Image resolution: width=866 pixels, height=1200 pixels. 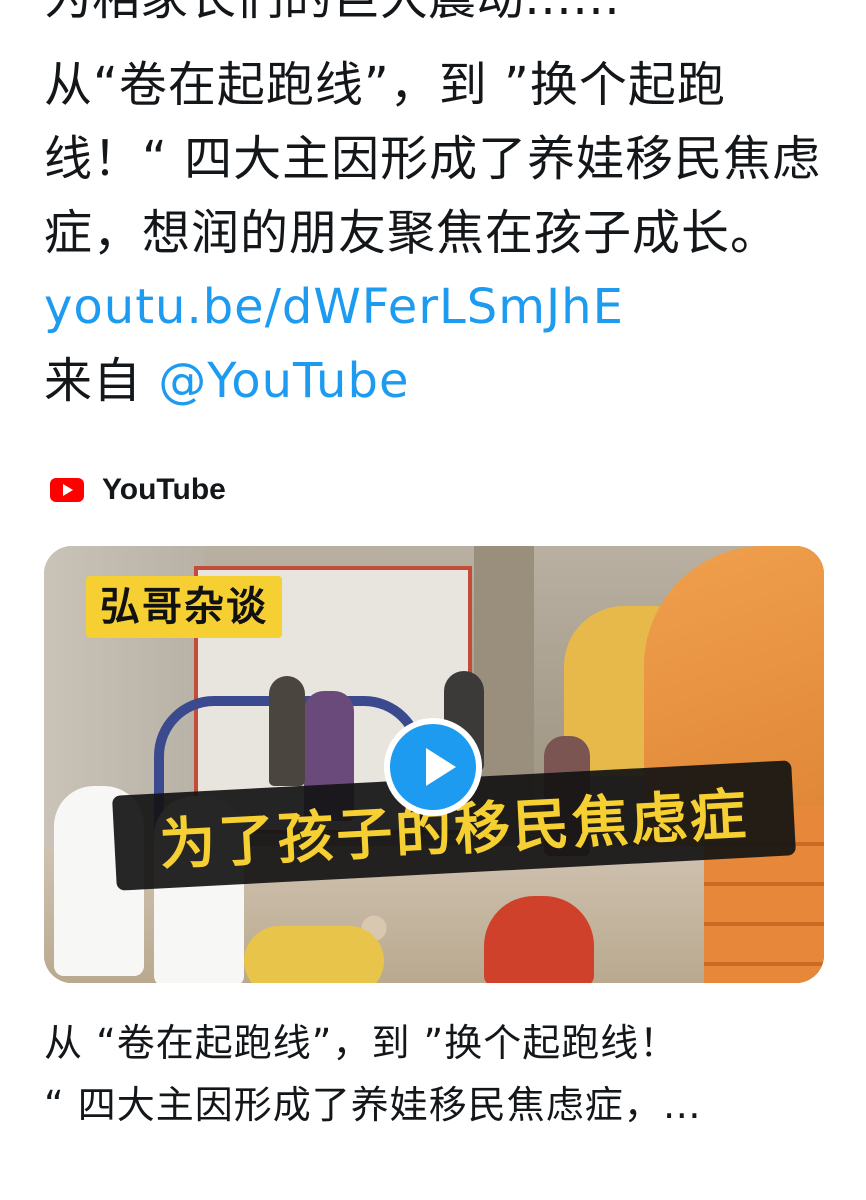 What do you see at coordinates (361, 1043) in the screenshot?
I see `card-title-line: 从 “卷在起跑线”，到 ”换个起跑线！` at bounding box center [361, 1043].